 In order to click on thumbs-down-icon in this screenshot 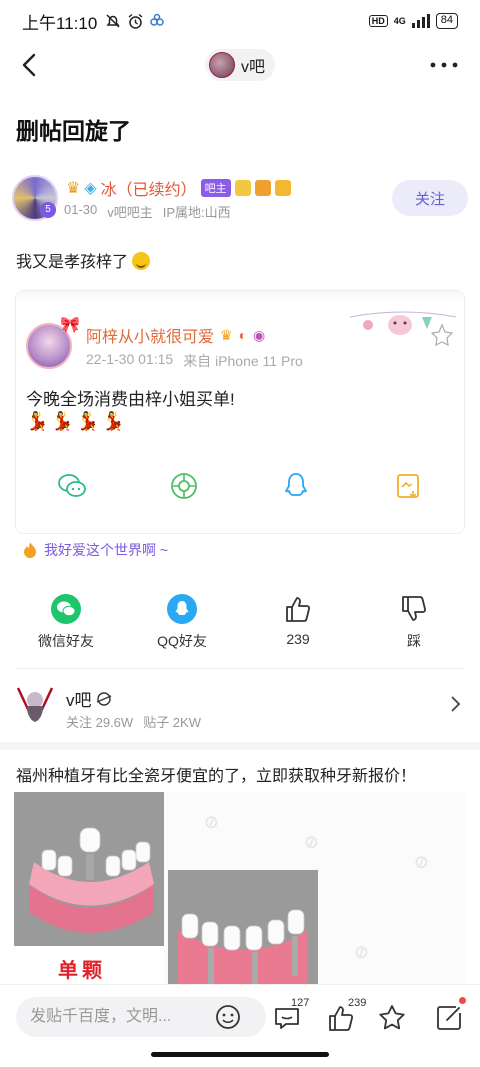, I will do `click(414, 608)`.